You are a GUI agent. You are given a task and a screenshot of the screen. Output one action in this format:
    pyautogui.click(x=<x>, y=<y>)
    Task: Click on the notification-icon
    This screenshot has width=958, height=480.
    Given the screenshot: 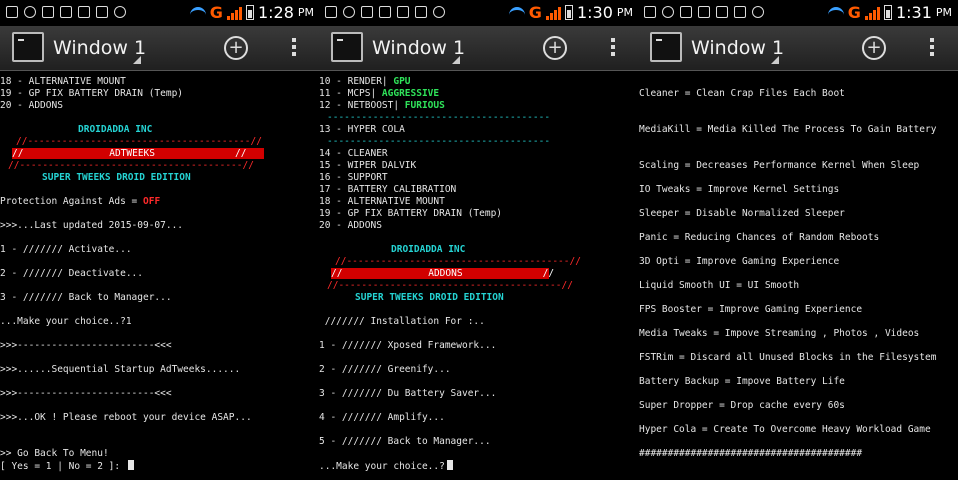 What is the action you would take?
    pyautogui.click(x=12, y=12)
    